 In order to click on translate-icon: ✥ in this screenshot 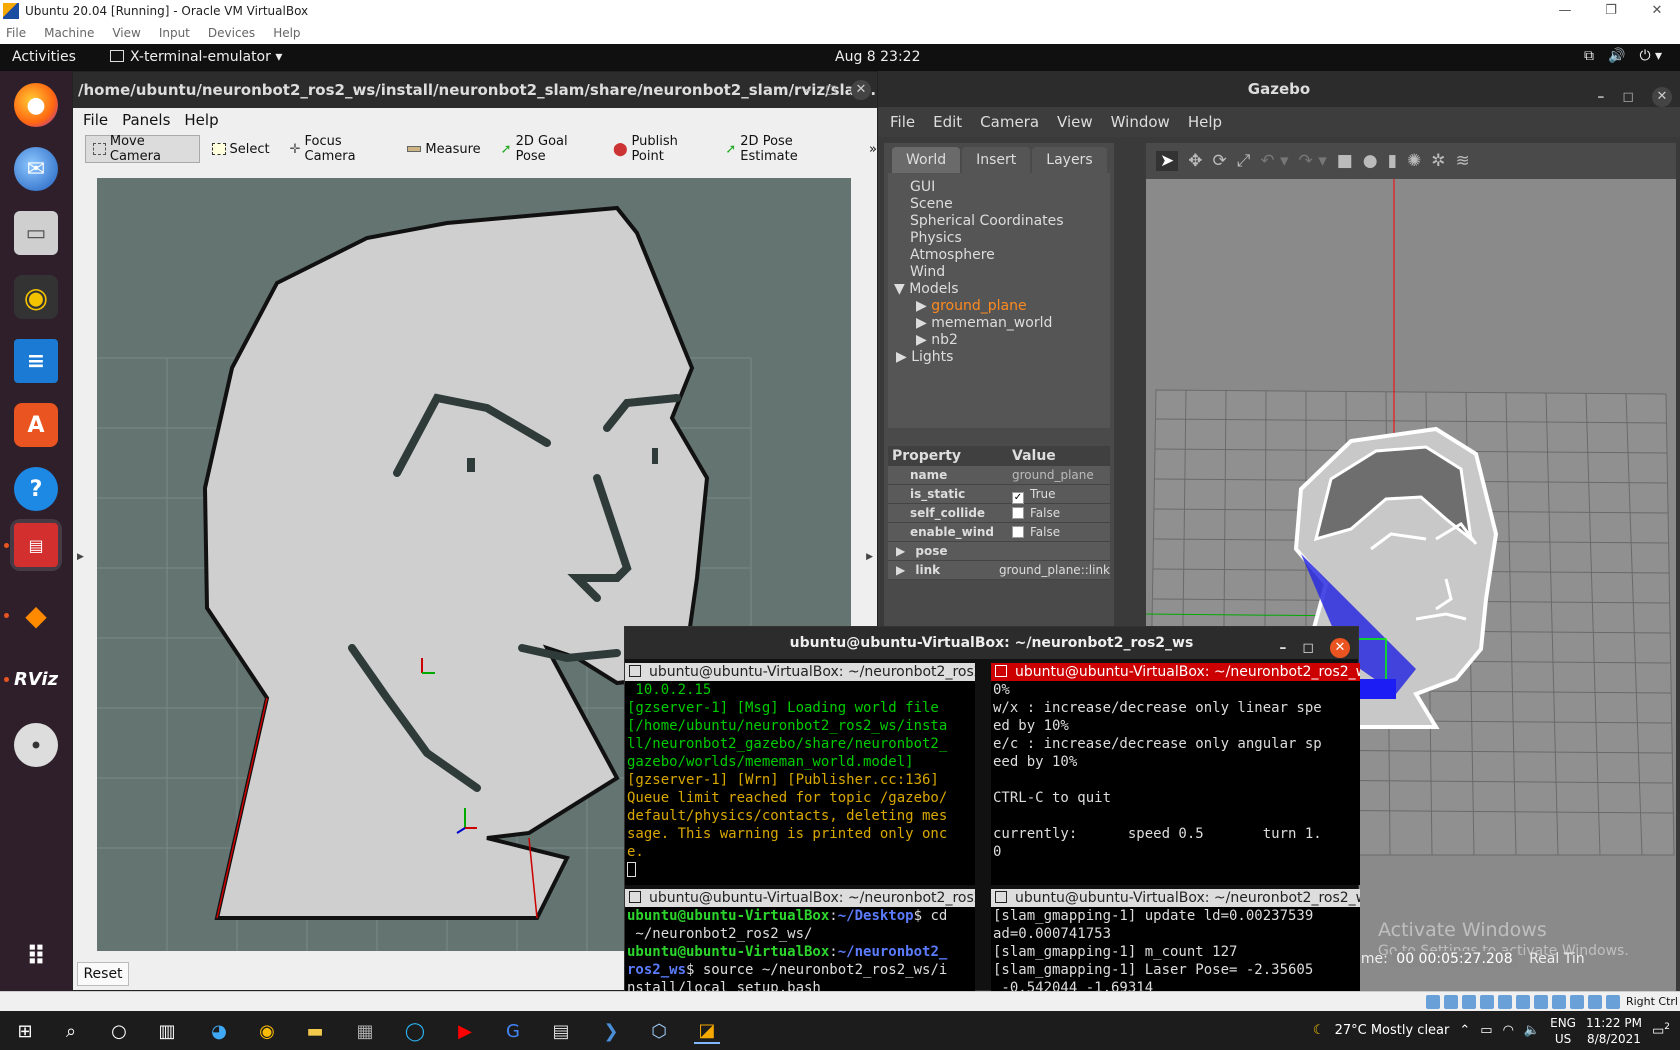, I will do `click(1195, 161)`.